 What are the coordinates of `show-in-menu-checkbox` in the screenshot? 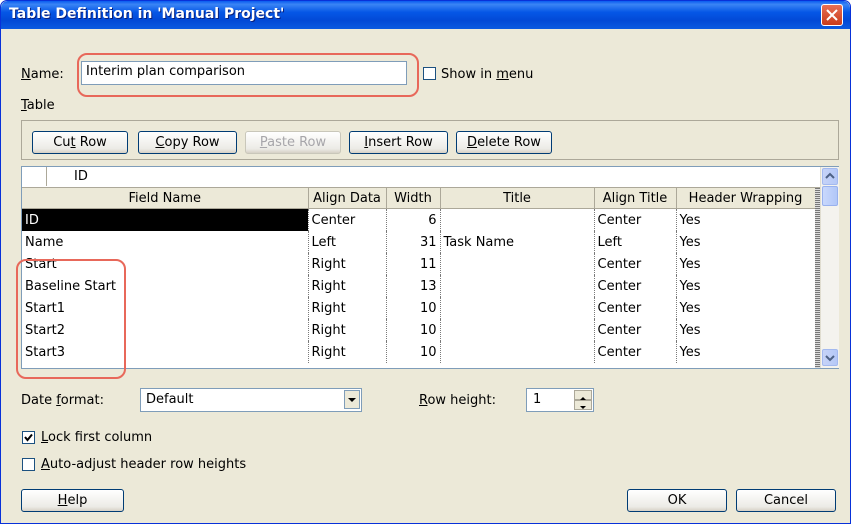 It's located at (429, 73).